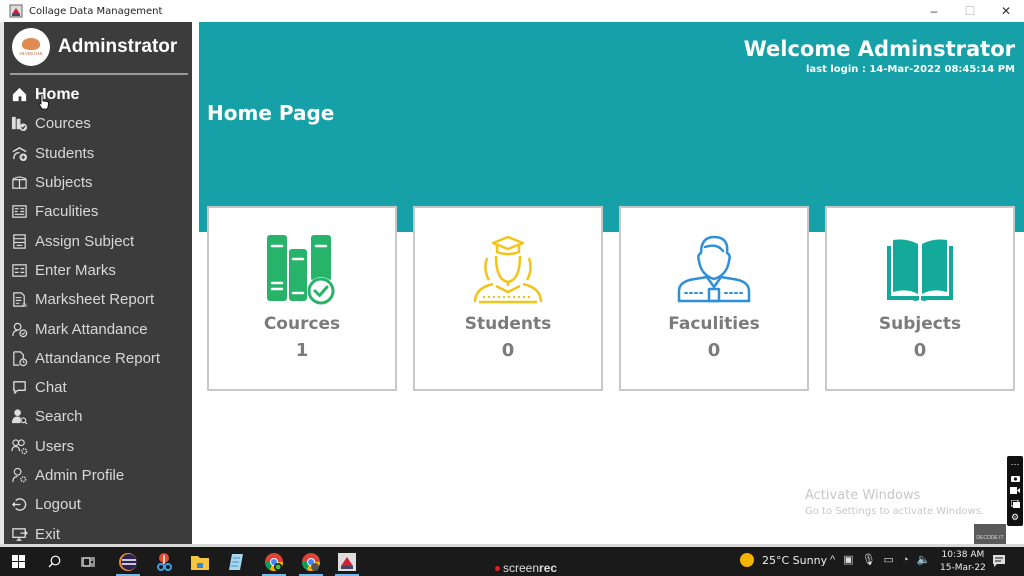 This screenshot has width=1024, height=576. Describe the element at coordinates (18, 561) in the screenshot. I see `start-button` at that location.